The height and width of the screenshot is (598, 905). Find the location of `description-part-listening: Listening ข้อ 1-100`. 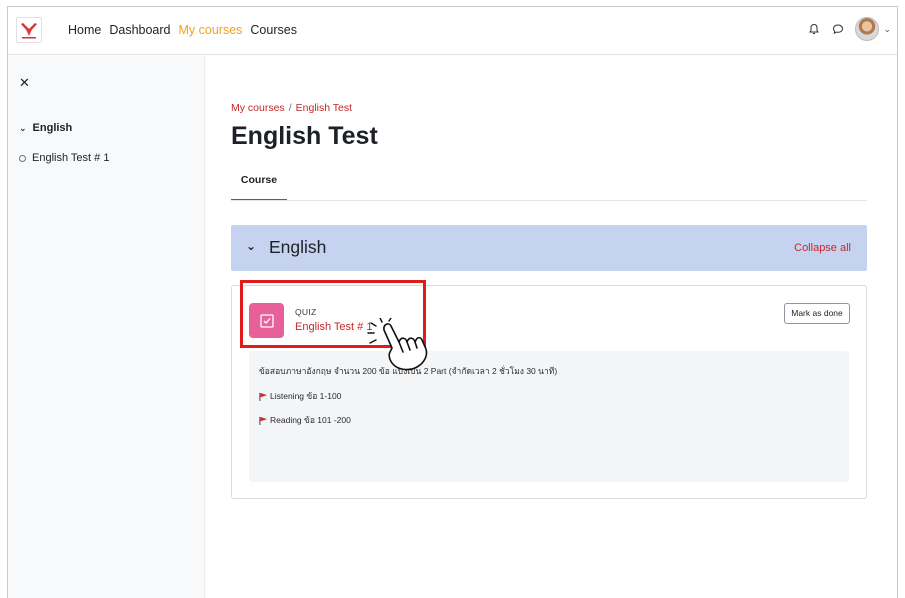

description-part-listening: Listening ข้อ 1-100 is located at coordinates (300, 396).